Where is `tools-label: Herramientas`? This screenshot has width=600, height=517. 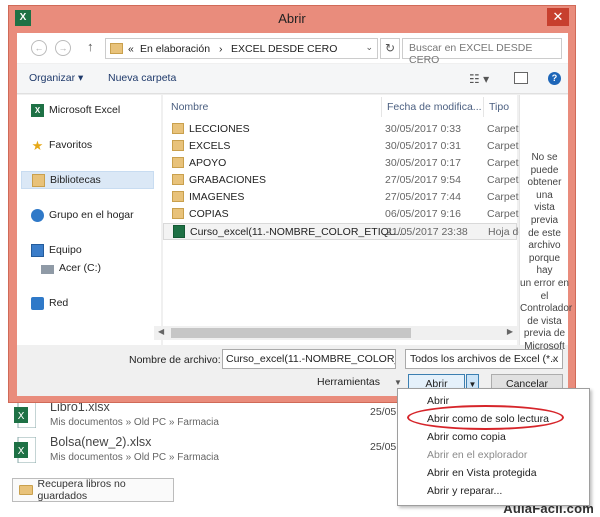 tools-label: Herramientas is located at coordinates (349, 382).